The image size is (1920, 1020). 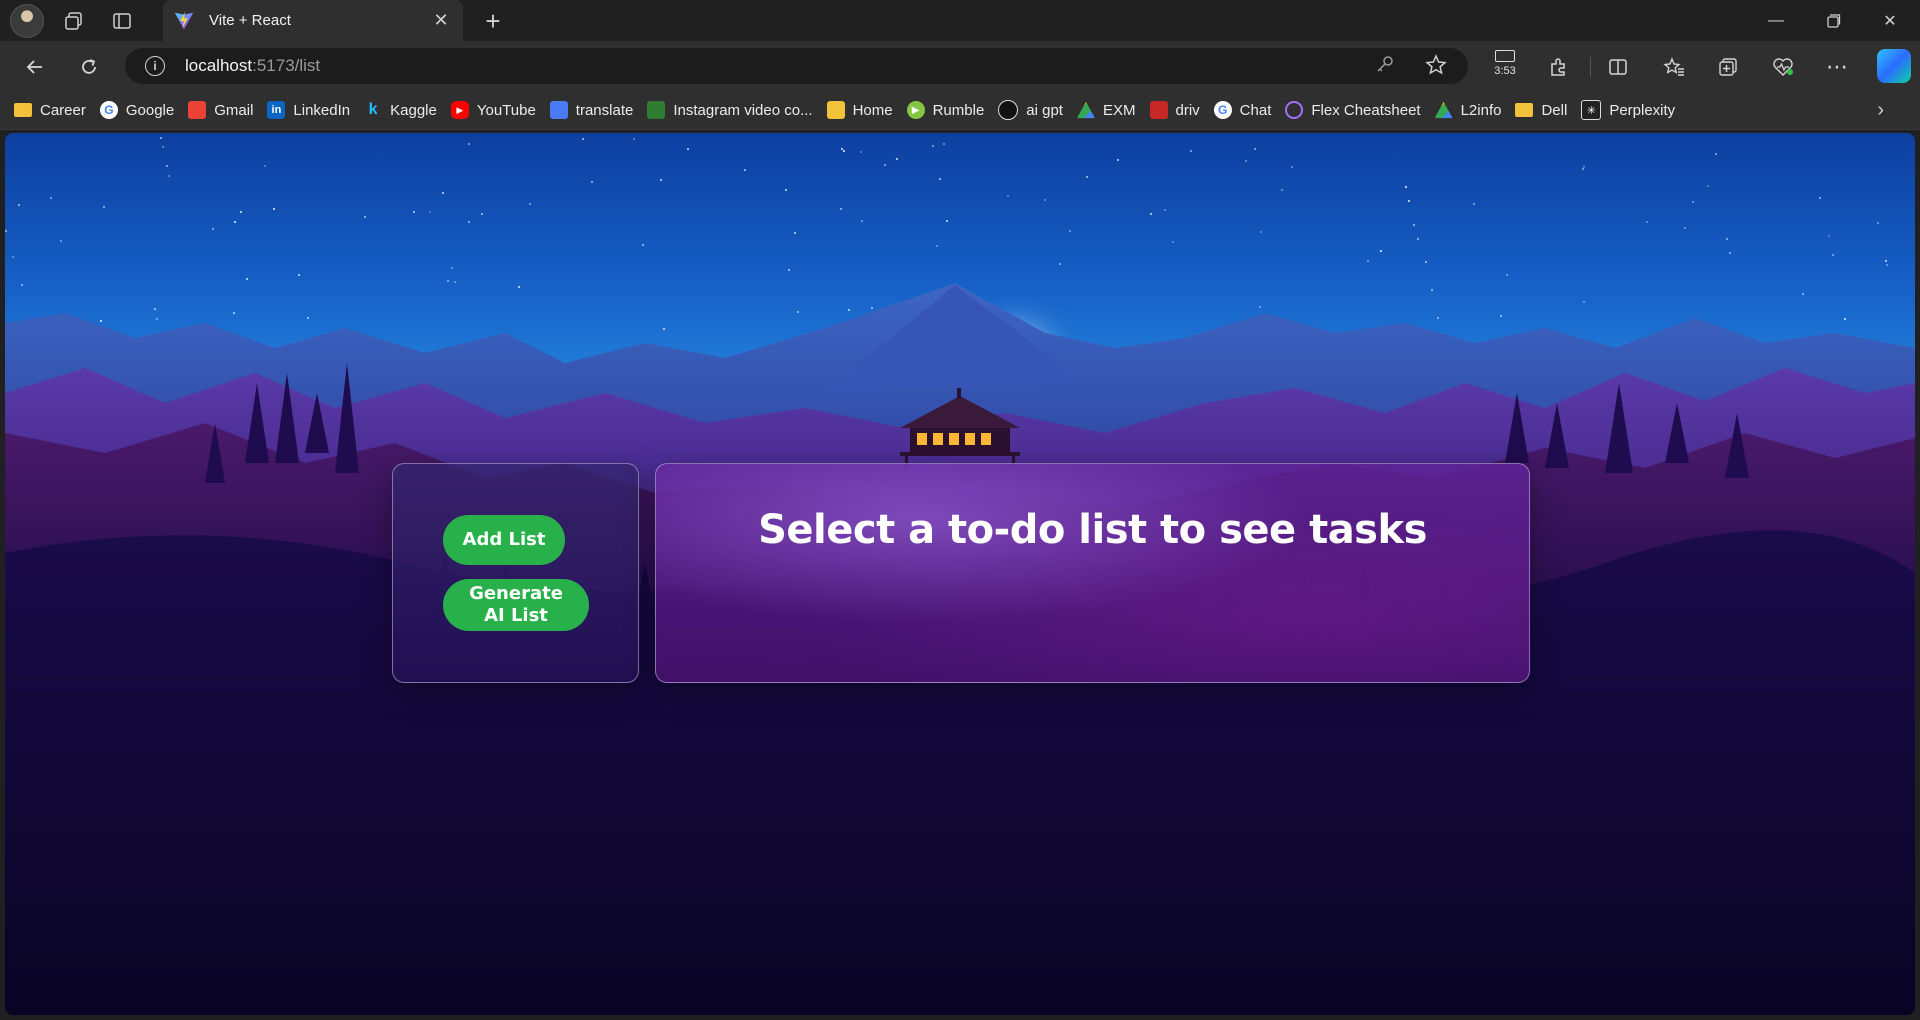 I want to click on bookmark-item: ▶ Rumble, so click(x=945, y=110).